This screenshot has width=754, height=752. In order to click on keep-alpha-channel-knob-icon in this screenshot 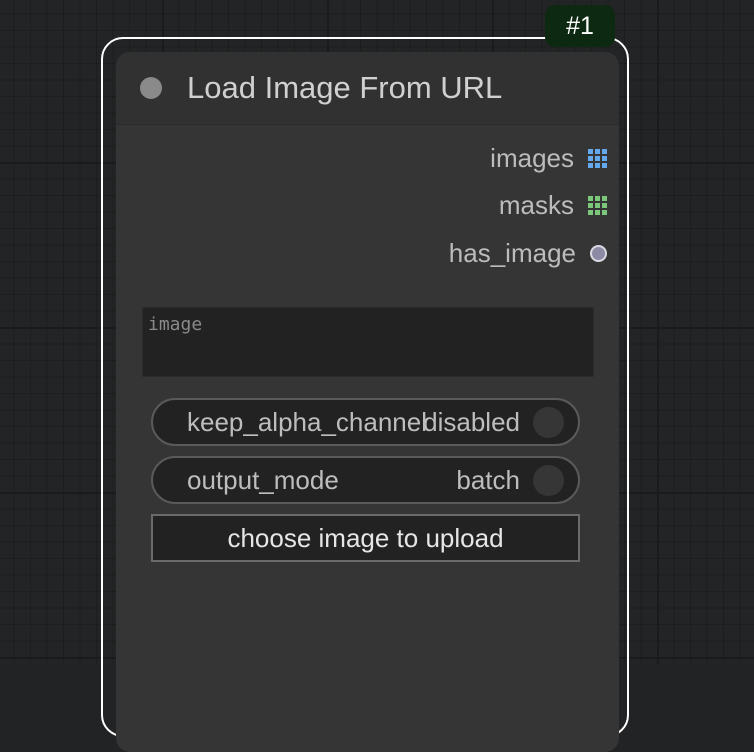, I will do `click(548, 422)`.